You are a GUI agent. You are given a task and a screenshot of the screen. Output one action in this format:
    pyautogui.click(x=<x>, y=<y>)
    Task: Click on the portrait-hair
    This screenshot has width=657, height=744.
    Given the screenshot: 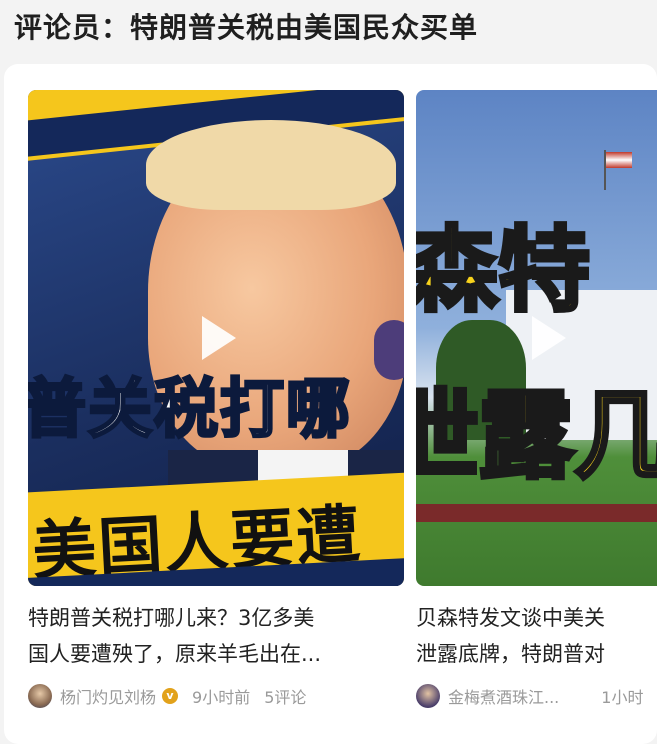 What is the action you would take?
    pyautogui.click(x=271, y=165)
    